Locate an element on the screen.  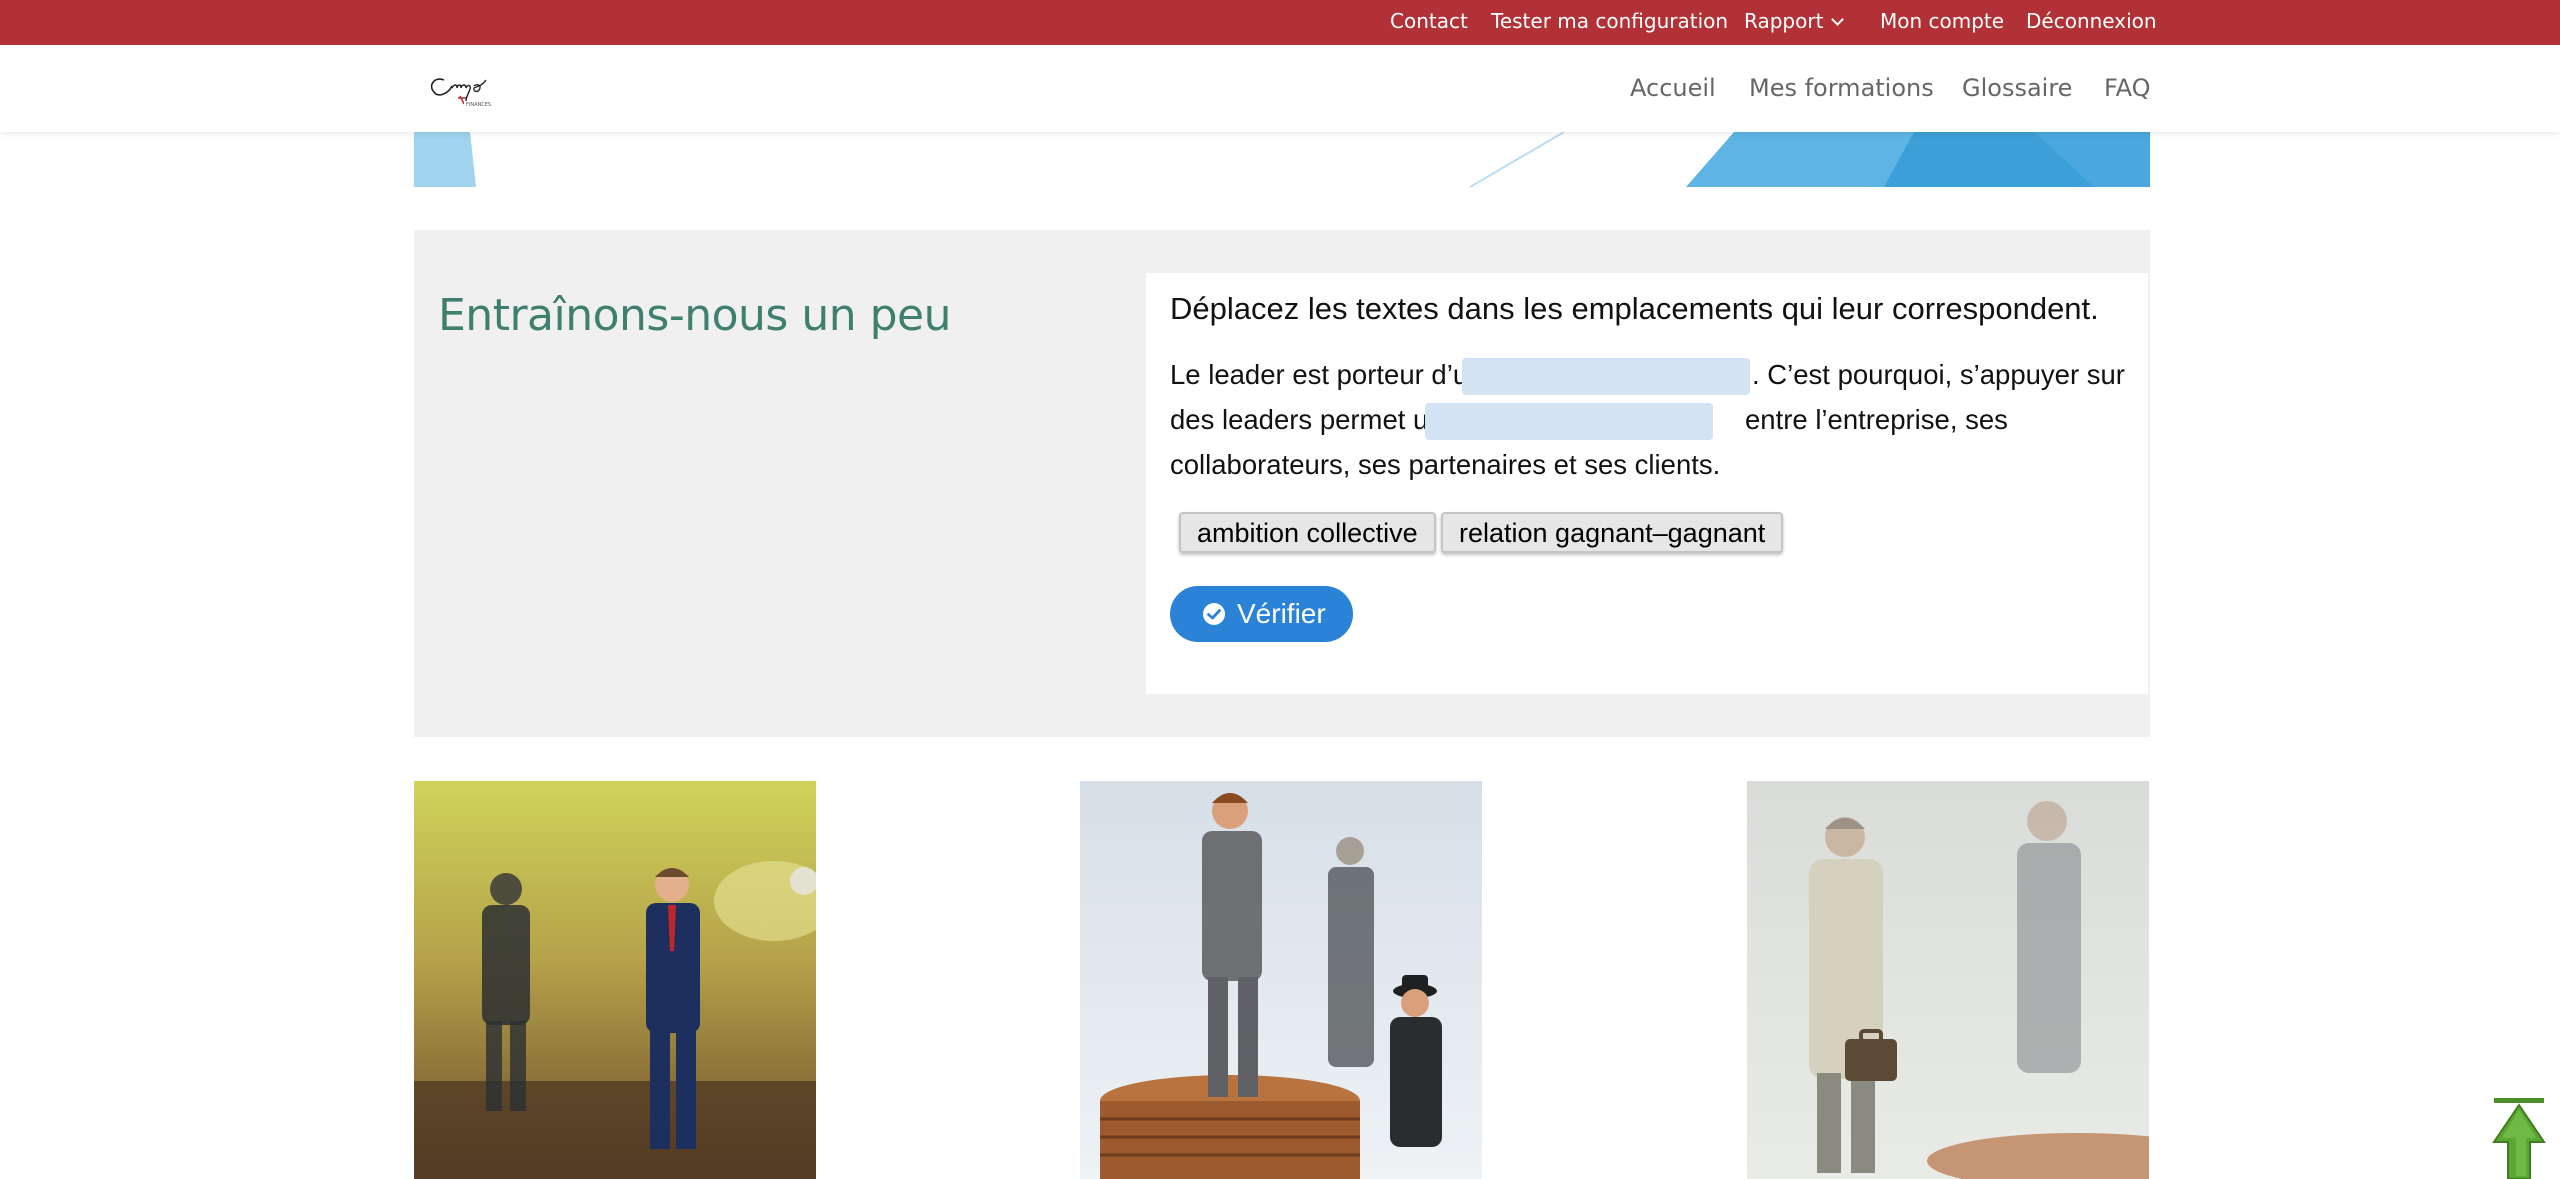
verify-button: Vérifier is located at coordinates (1261, 614).